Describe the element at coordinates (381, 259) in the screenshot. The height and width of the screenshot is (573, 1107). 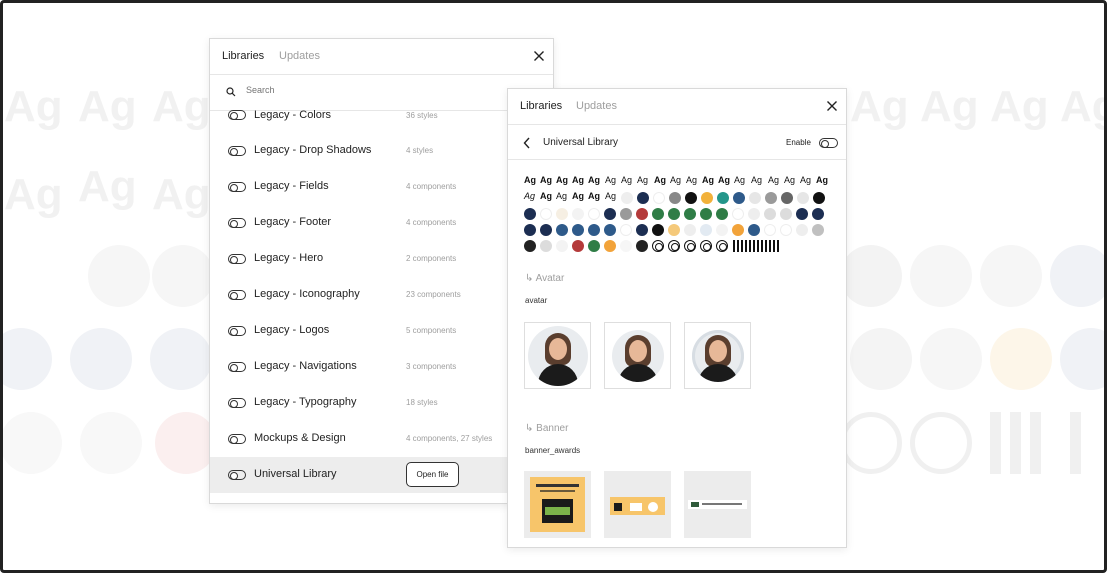
I see `library-item-legacy-hero: Legacy - Hero 2 components` at that location.